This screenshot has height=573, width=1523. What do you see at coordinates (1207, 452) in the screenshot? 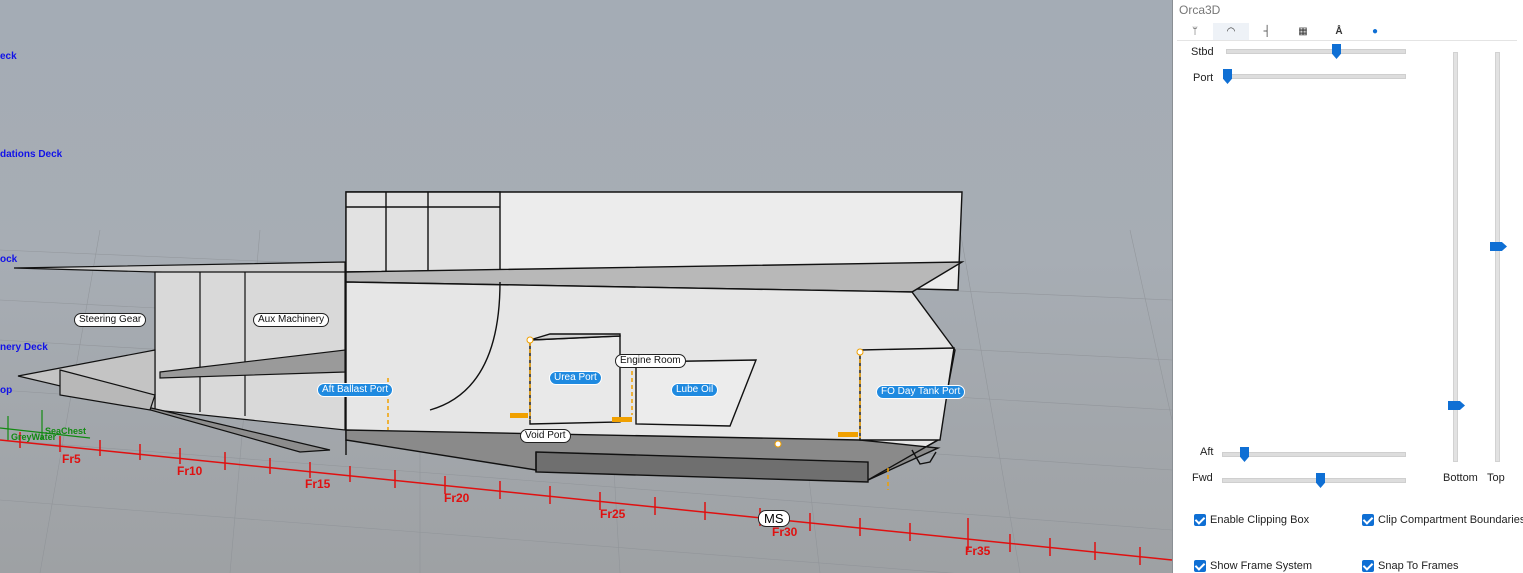
I see `aft-label: Aft` at bounding box center [1207, 452].